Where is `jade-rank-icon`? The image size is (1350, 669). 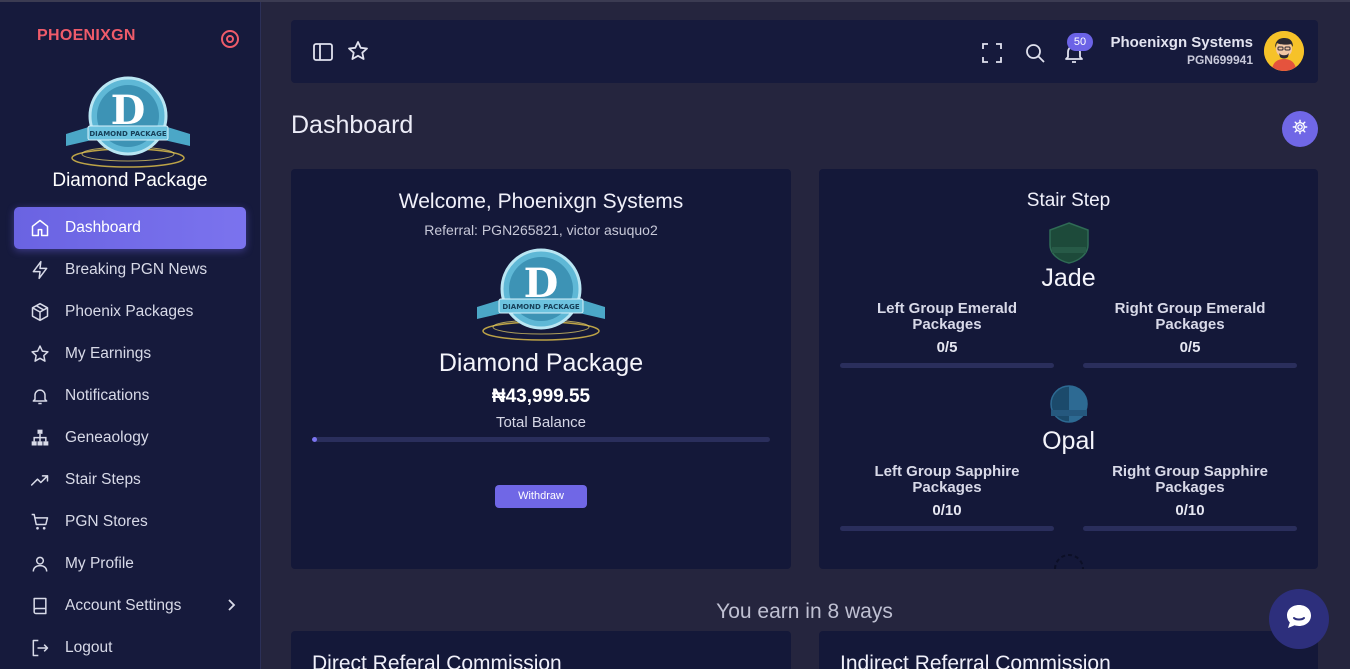 jade-rank-icon is located at coordinates (1069, 243).